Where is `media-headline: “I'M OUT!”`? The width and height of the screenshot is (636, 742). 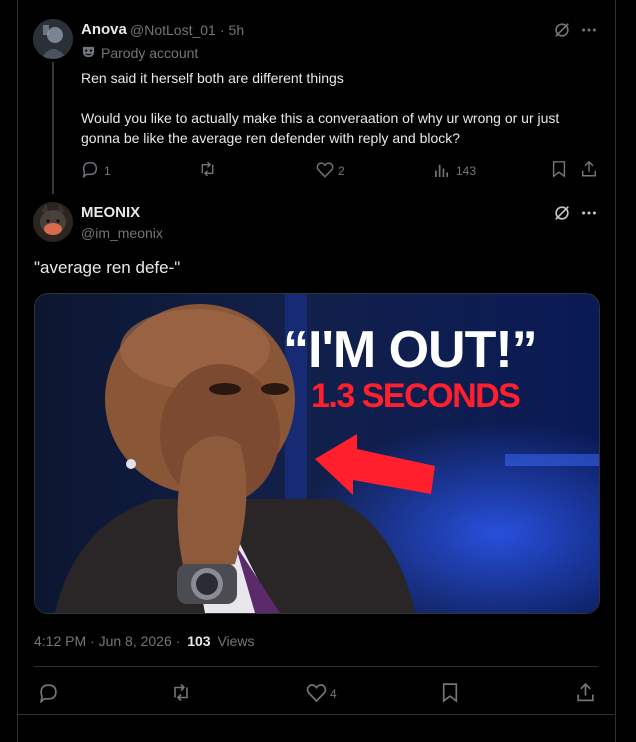 media-headline: “I'M OUT!” is located at coordinates (410, 350).